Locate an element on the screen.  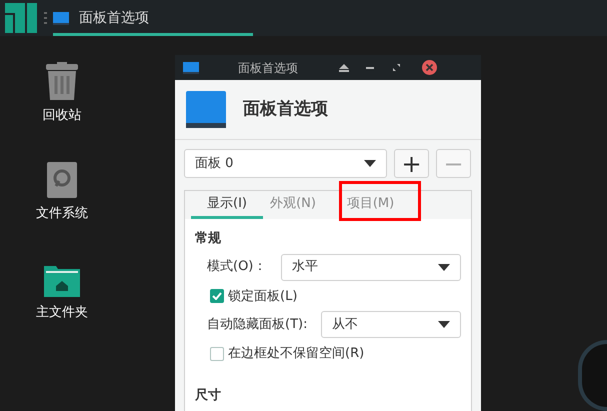
dropdown: 水平 is located at coordinates (371, 267).